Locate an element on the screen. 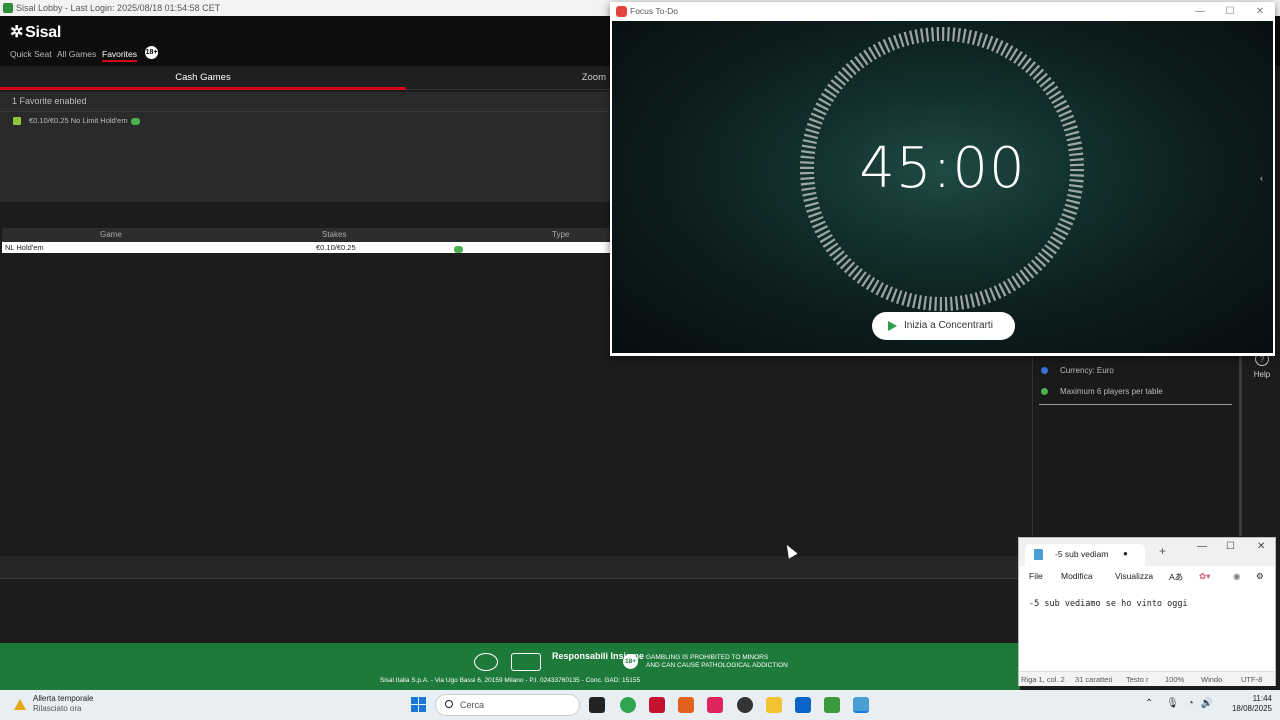 Image resolution: width=1280 pixels, height=720 pixels. zoom-level: 100% is located at coordinates (1175, 679).